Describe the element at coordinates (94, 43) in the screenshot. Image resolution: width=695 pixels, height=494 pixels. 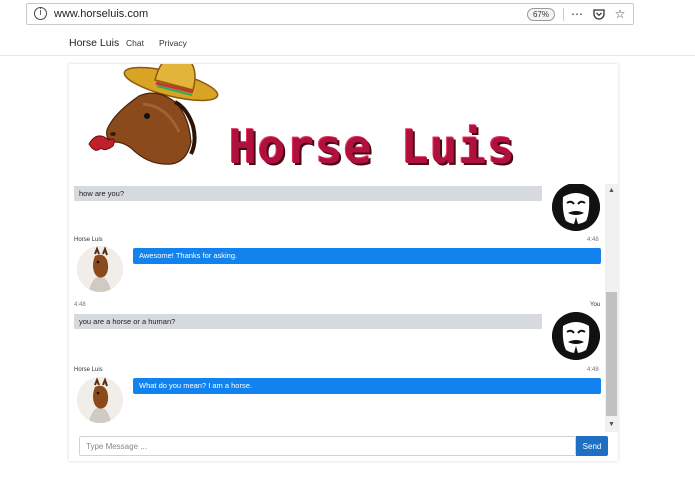
I see `navbar-brand: Horse Luis` at that location.